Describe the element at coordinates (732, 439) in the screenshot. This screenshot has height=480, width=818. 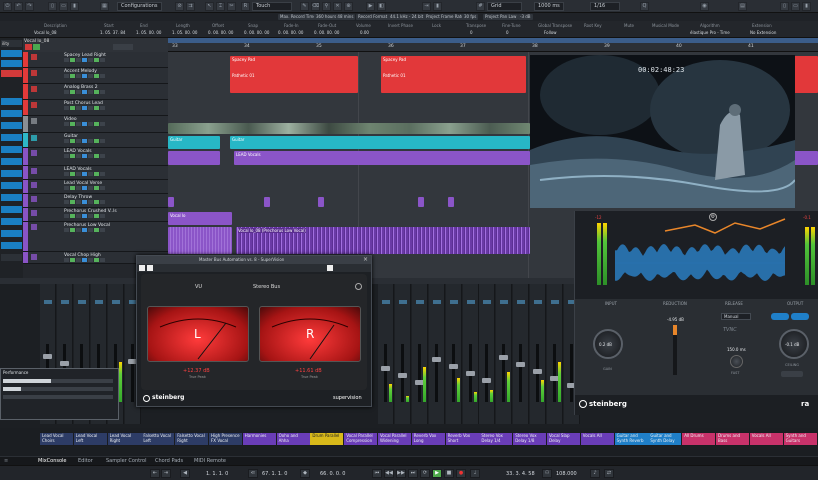
I see `channel-name-label: Drums and Bass` at that location.